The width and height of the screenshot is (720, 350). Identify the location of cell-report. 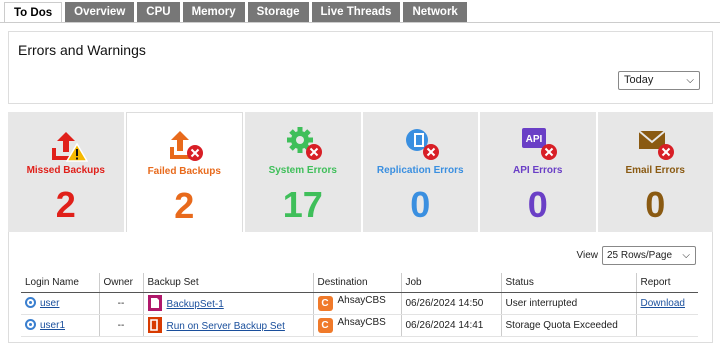
(666, 325).